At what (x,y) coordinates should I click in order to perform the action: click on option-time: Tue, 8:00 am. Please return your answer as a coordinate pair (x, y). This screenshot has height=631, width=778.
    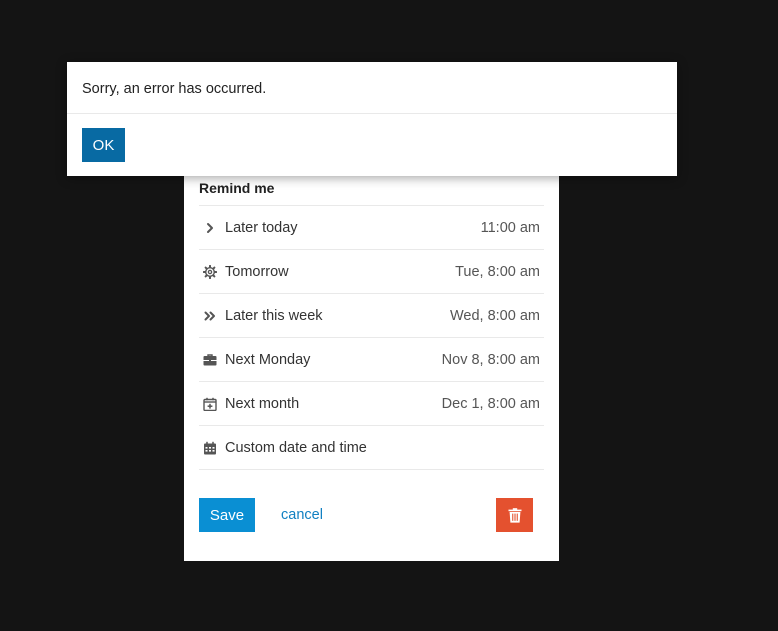
    Looking at the image, I should click on (497, 271).